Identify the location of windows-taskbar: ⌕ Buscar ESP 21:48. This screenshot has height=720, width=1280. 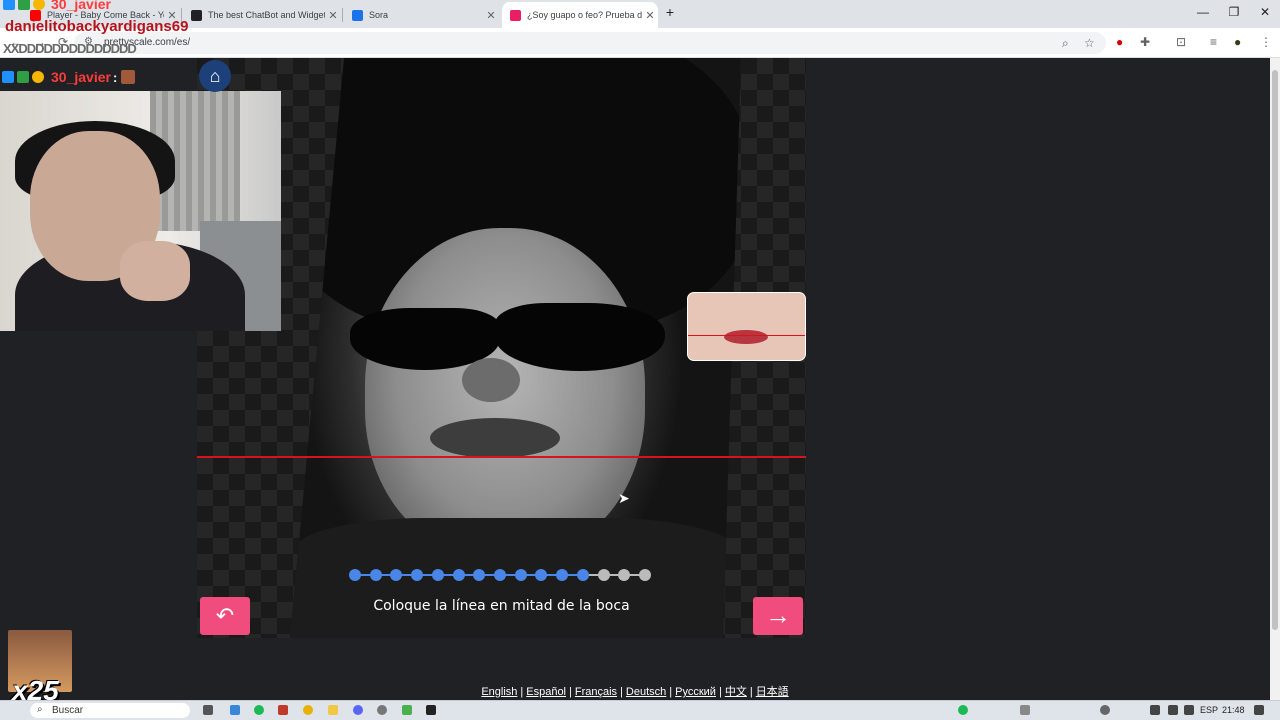
(640, 710).